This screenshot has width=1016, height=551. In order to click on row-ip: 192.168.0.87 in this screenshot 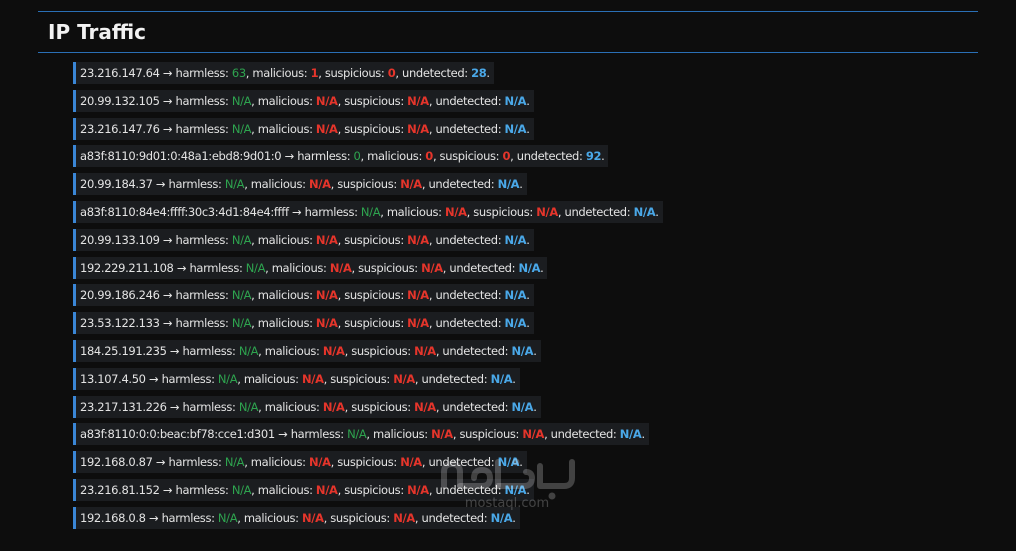, I will do `click(116, 462)`.